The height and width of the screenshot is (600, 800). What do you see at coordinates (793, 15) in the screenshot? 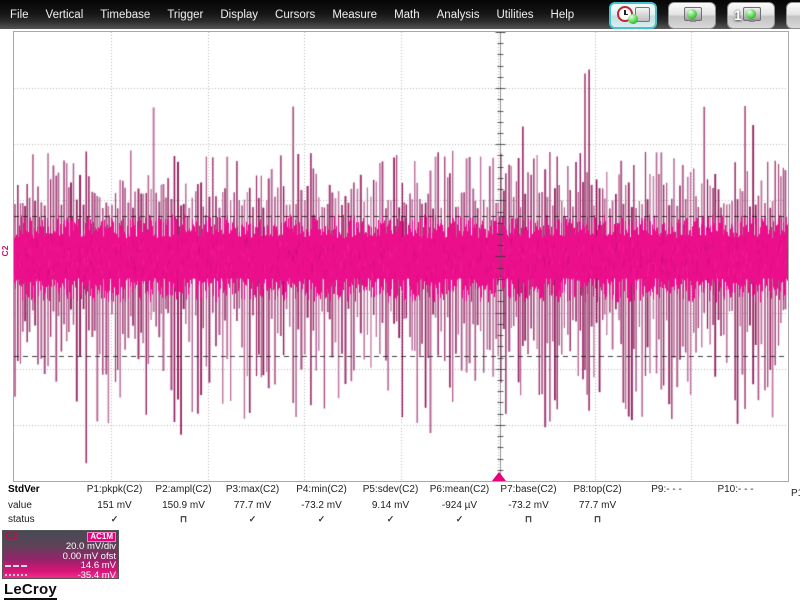
I see `toolbar-button-partial` at bounding box center [793, 15].